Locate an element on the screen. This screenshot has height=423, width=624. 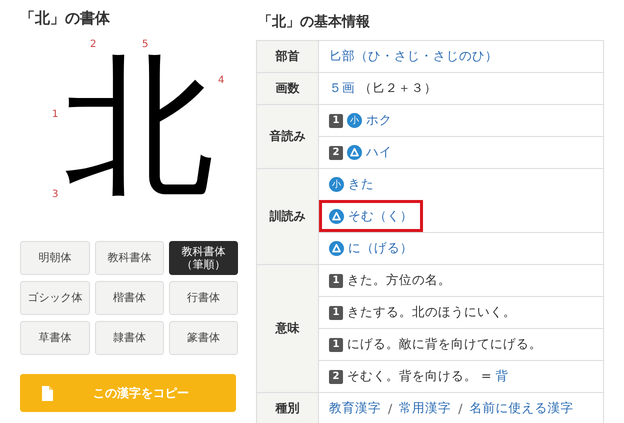
font-style-button: 隷書体 is located at coordinates (129, 338).